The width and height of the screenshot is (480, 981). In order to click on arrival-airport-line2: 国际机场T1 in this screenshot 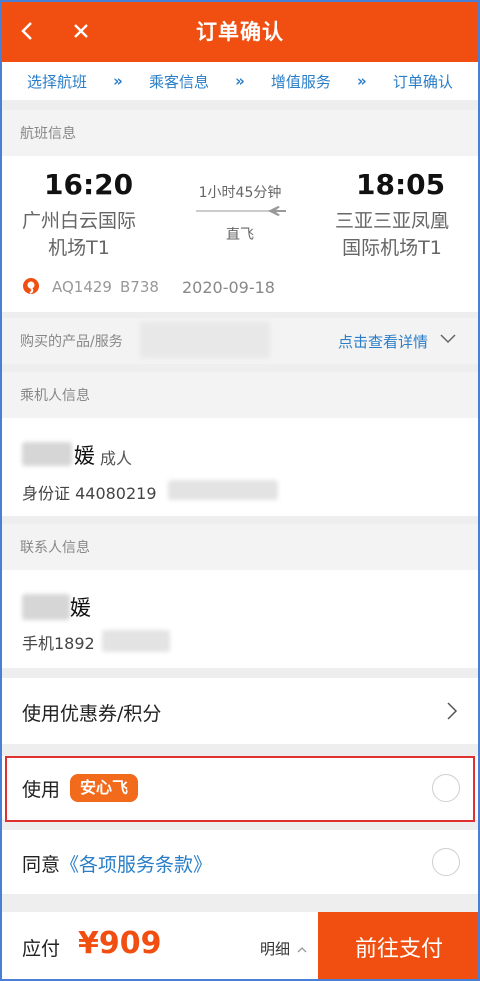, I will do `click(392, 248)`.